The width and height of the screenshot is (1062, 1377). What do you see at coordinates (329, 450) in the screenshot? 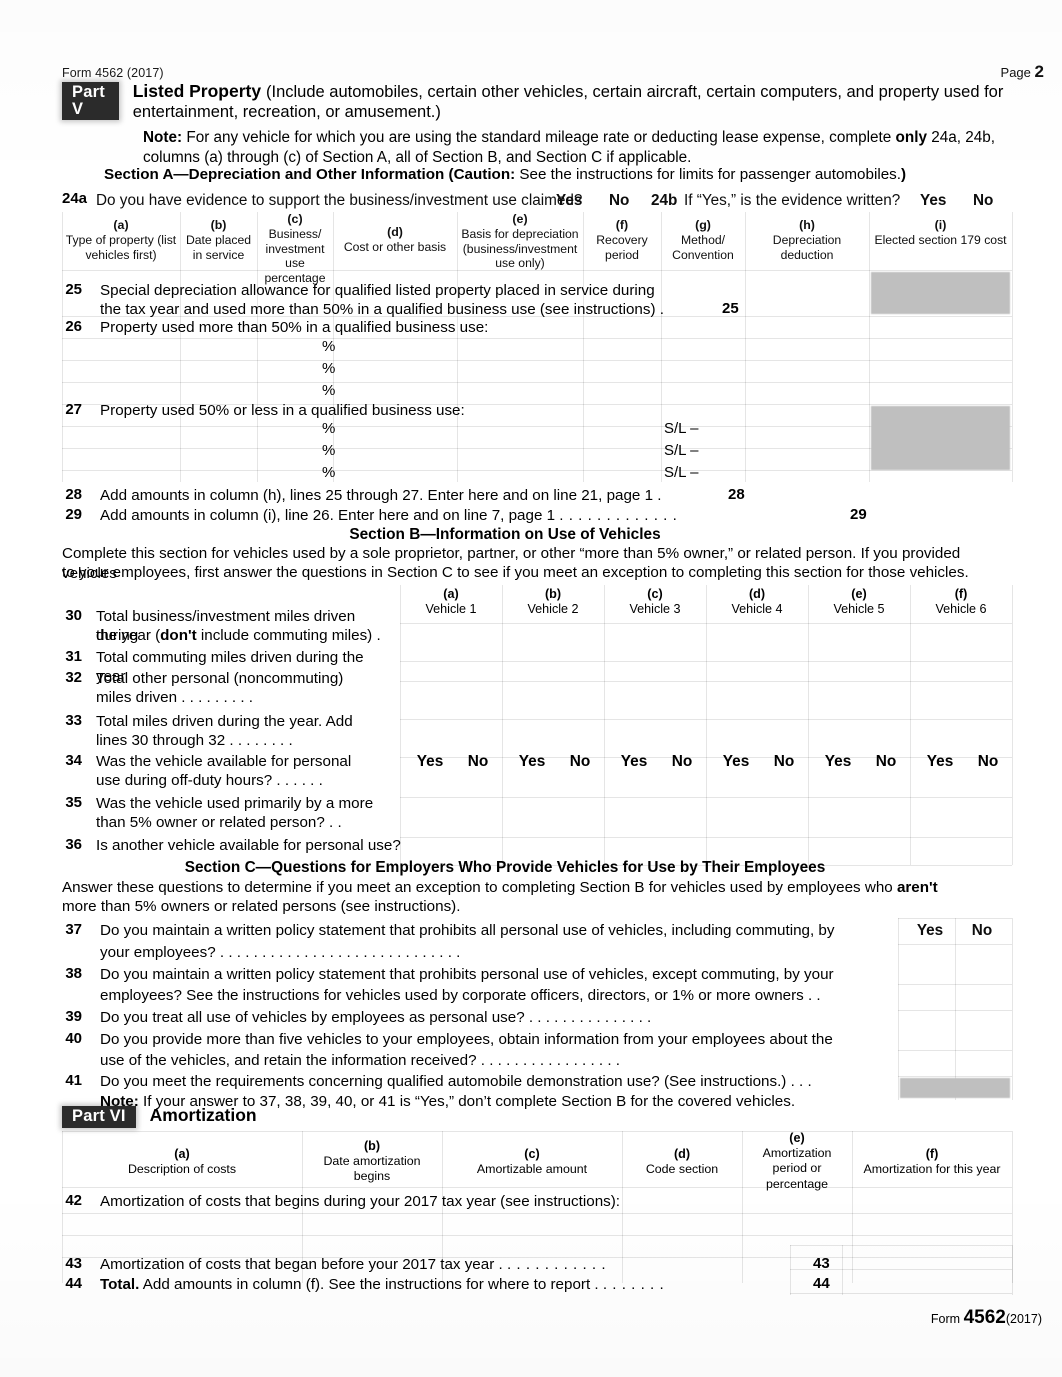
I see `line-27-row2-percent: %` at bounding box center [329, 450].